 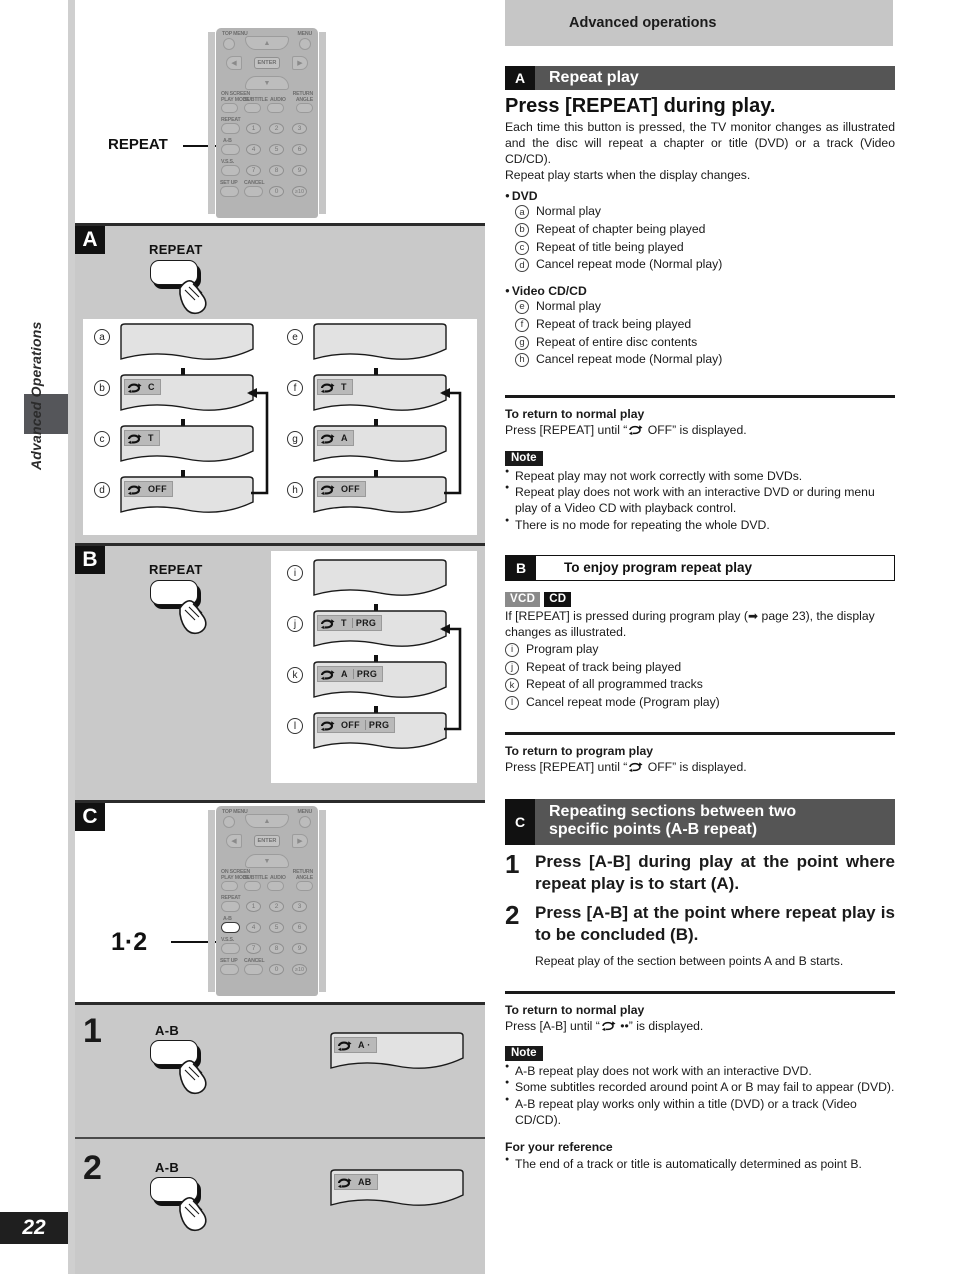 What do you see at coordinates (643, 23) in the screenshot?
I see `page-title: Advanced operations` at bounding box center [643, 23].